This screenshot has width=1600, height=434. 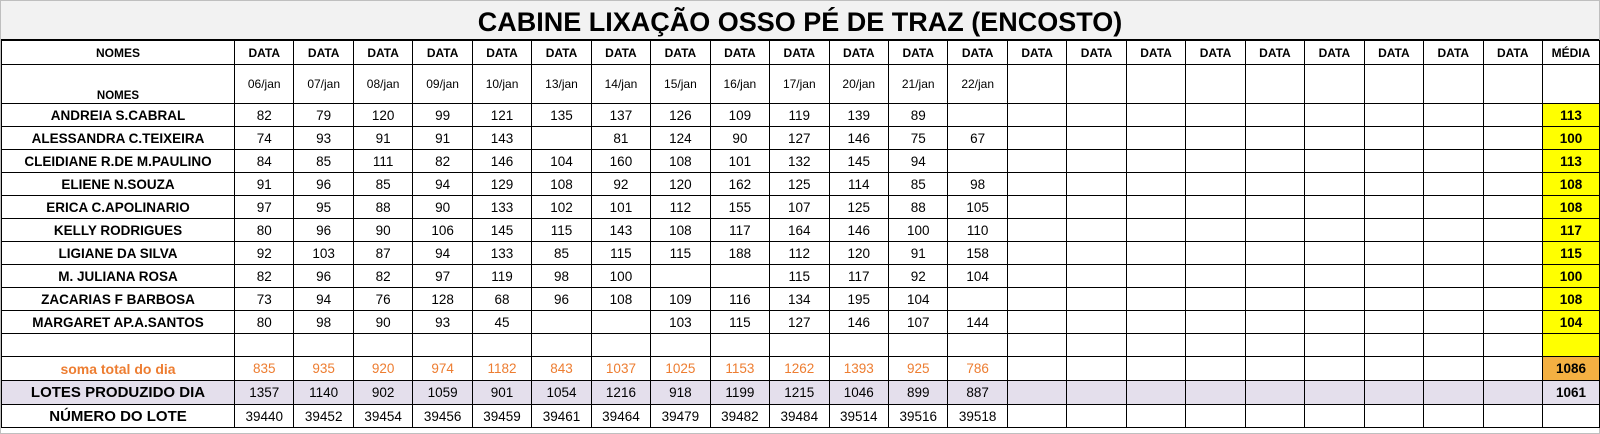 What do you see at coordinates (1570, 253) in the screenshot?
I see `media-cell: 115` at bounding box center [1570, 253].